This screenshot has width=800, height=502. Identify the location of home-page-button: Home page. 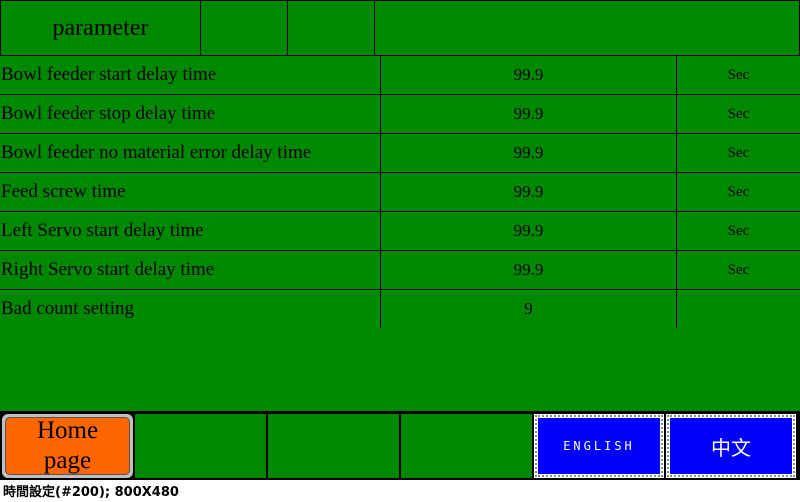
(67, 446).